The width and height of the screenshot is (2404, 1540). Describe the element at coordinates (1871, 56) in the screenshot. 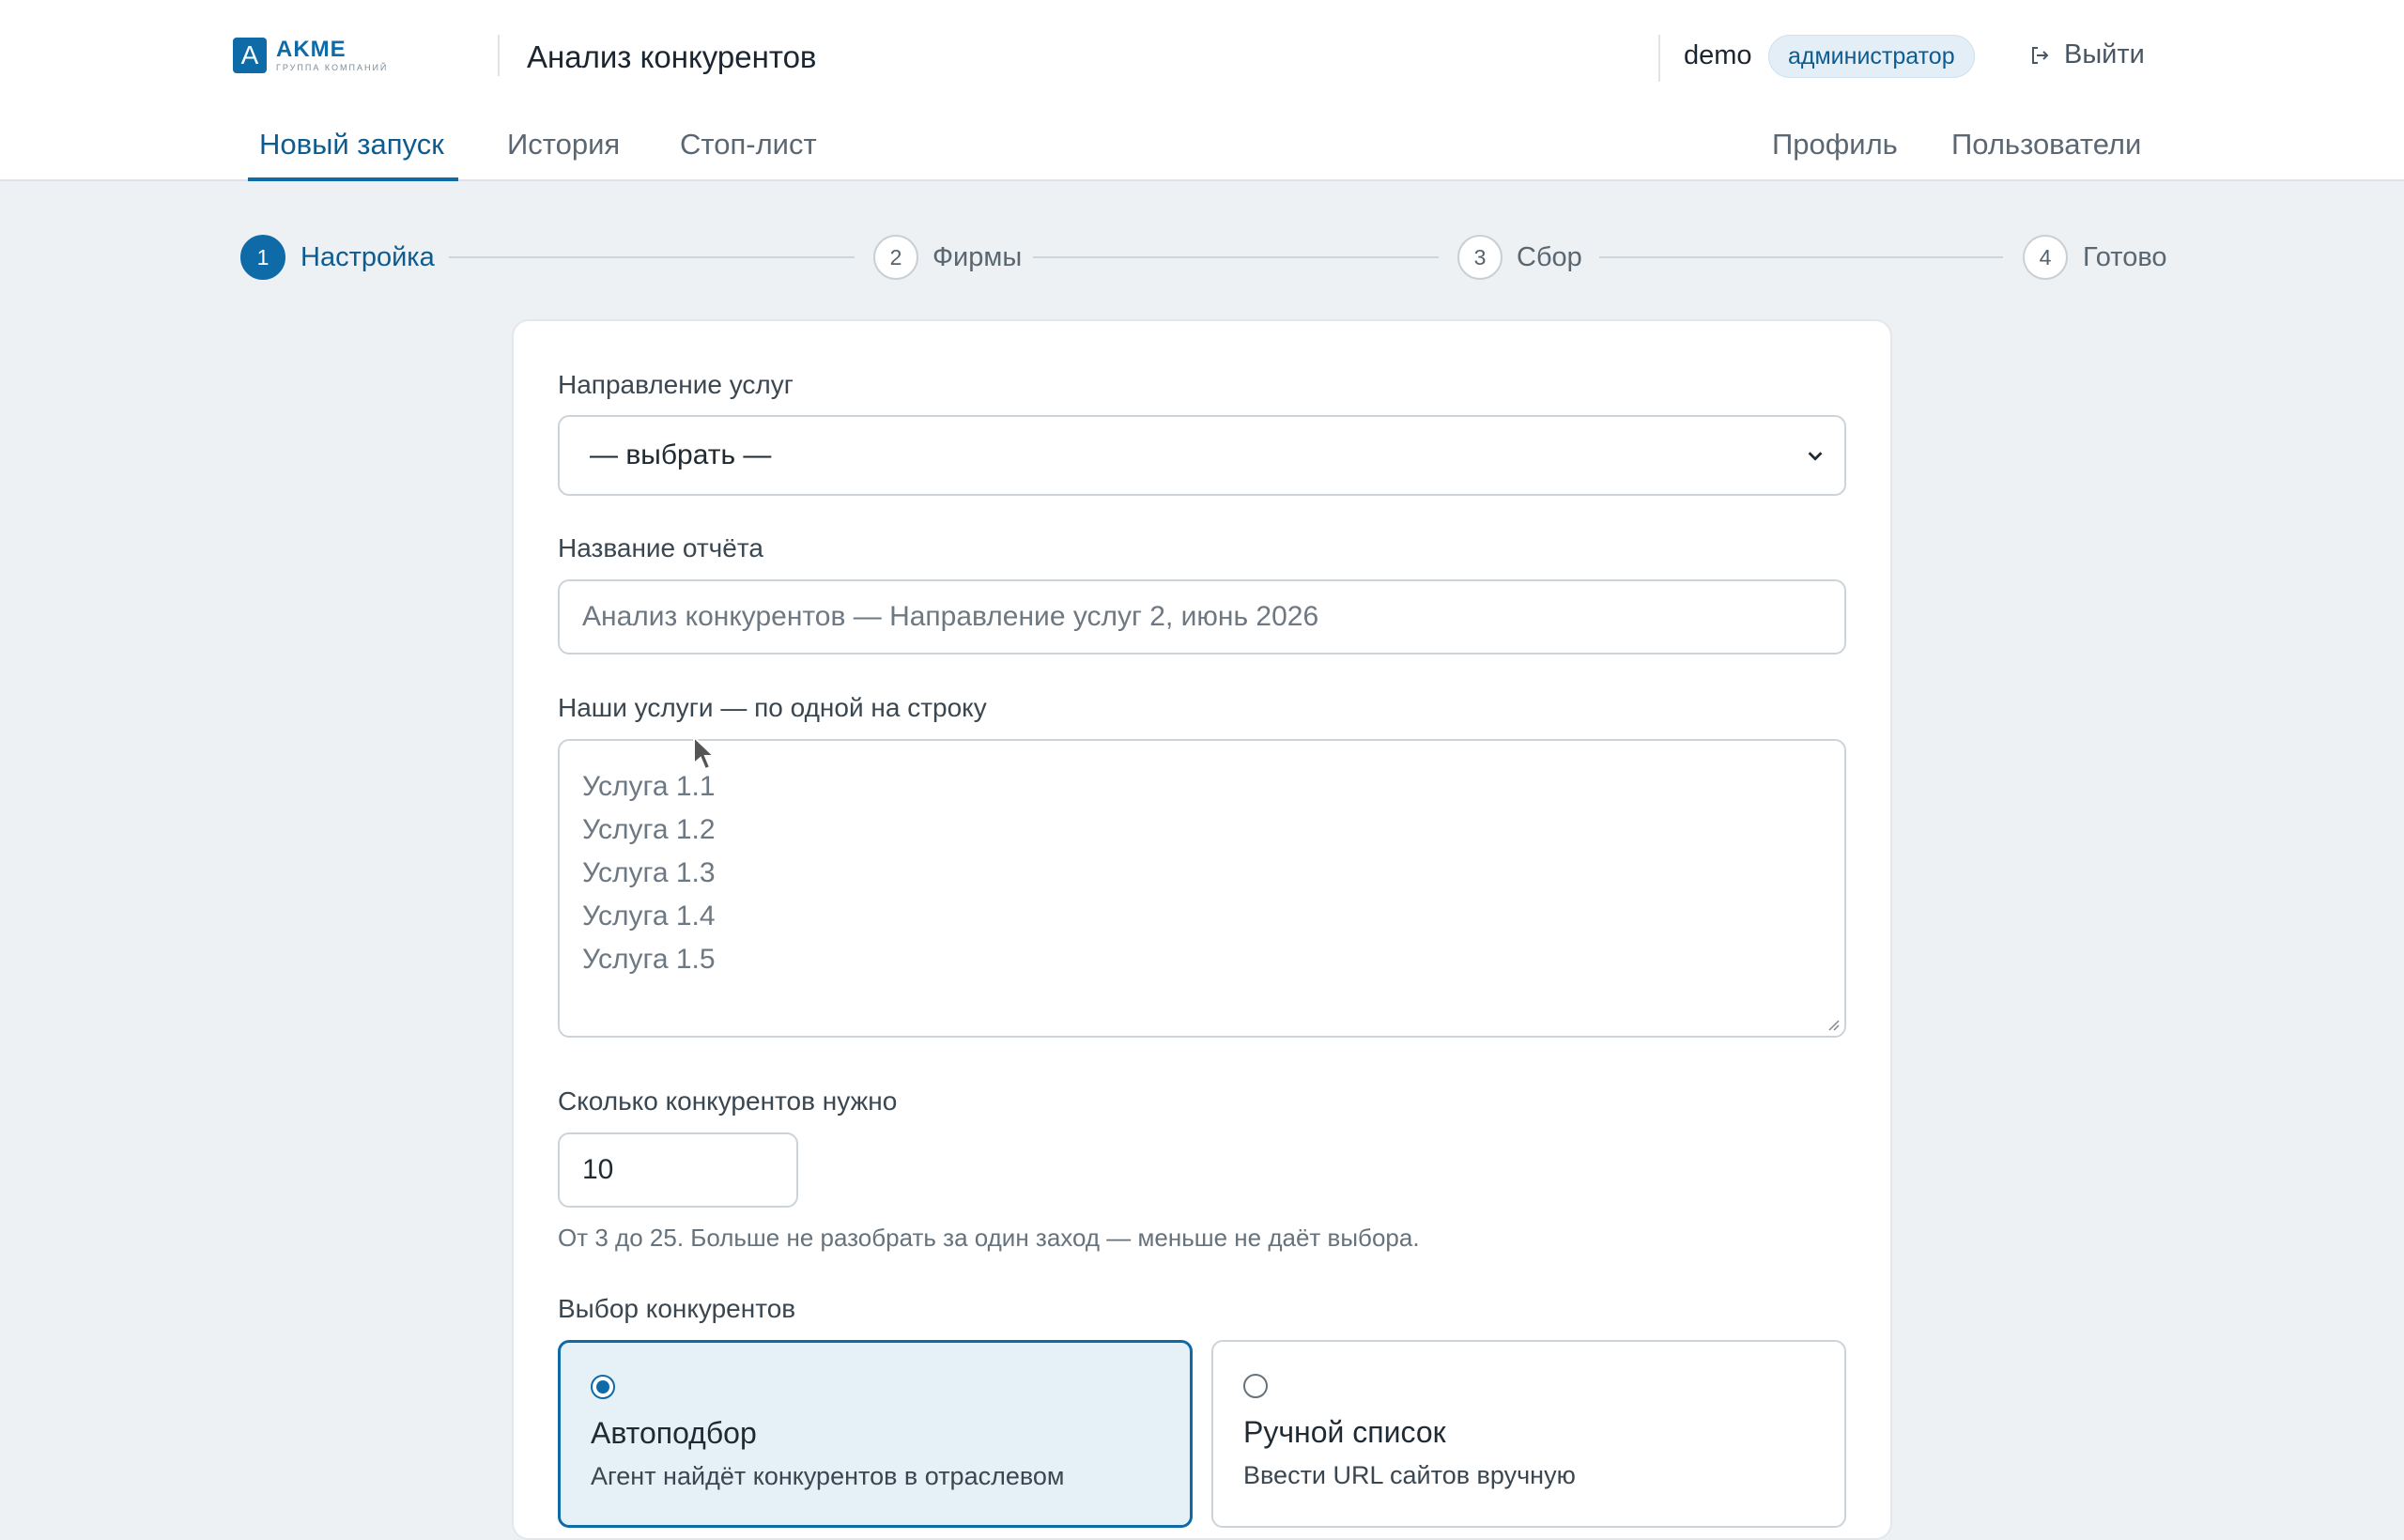

I see `role-badge: администратор` at that location.